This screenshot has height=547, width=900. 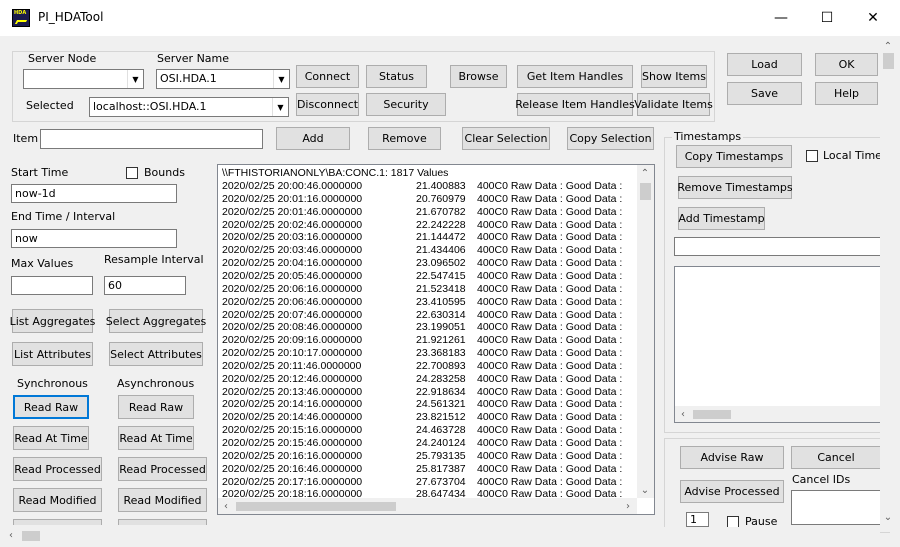 What do you see at coordinates (396, 76) in the screenshot?
I see `status-button: Status` at bounding box center [396, 76].